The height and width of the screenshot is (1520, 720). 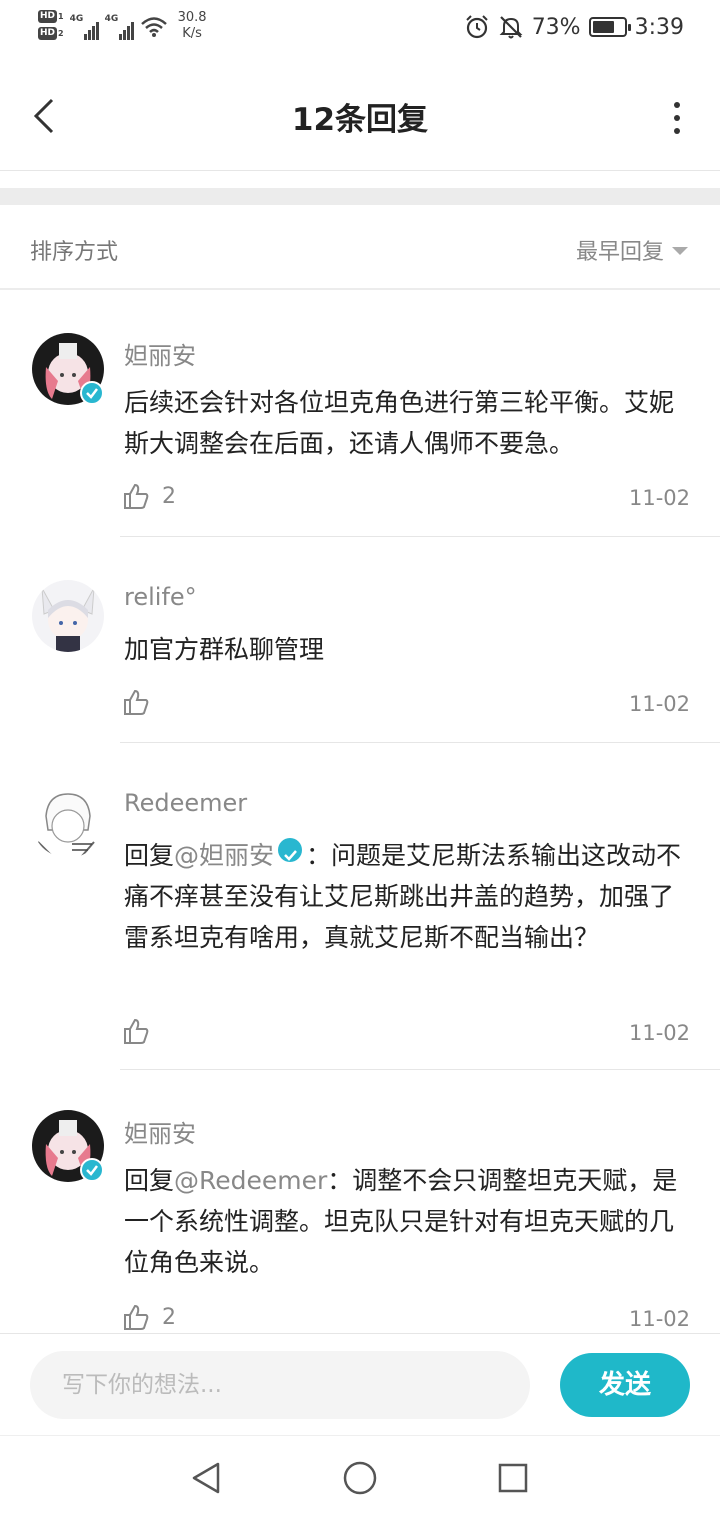 What do you see at coordinates (619, 252) in the screenshot?
I see `sort-selected: 最早回复` at bounding box center [619, 252].